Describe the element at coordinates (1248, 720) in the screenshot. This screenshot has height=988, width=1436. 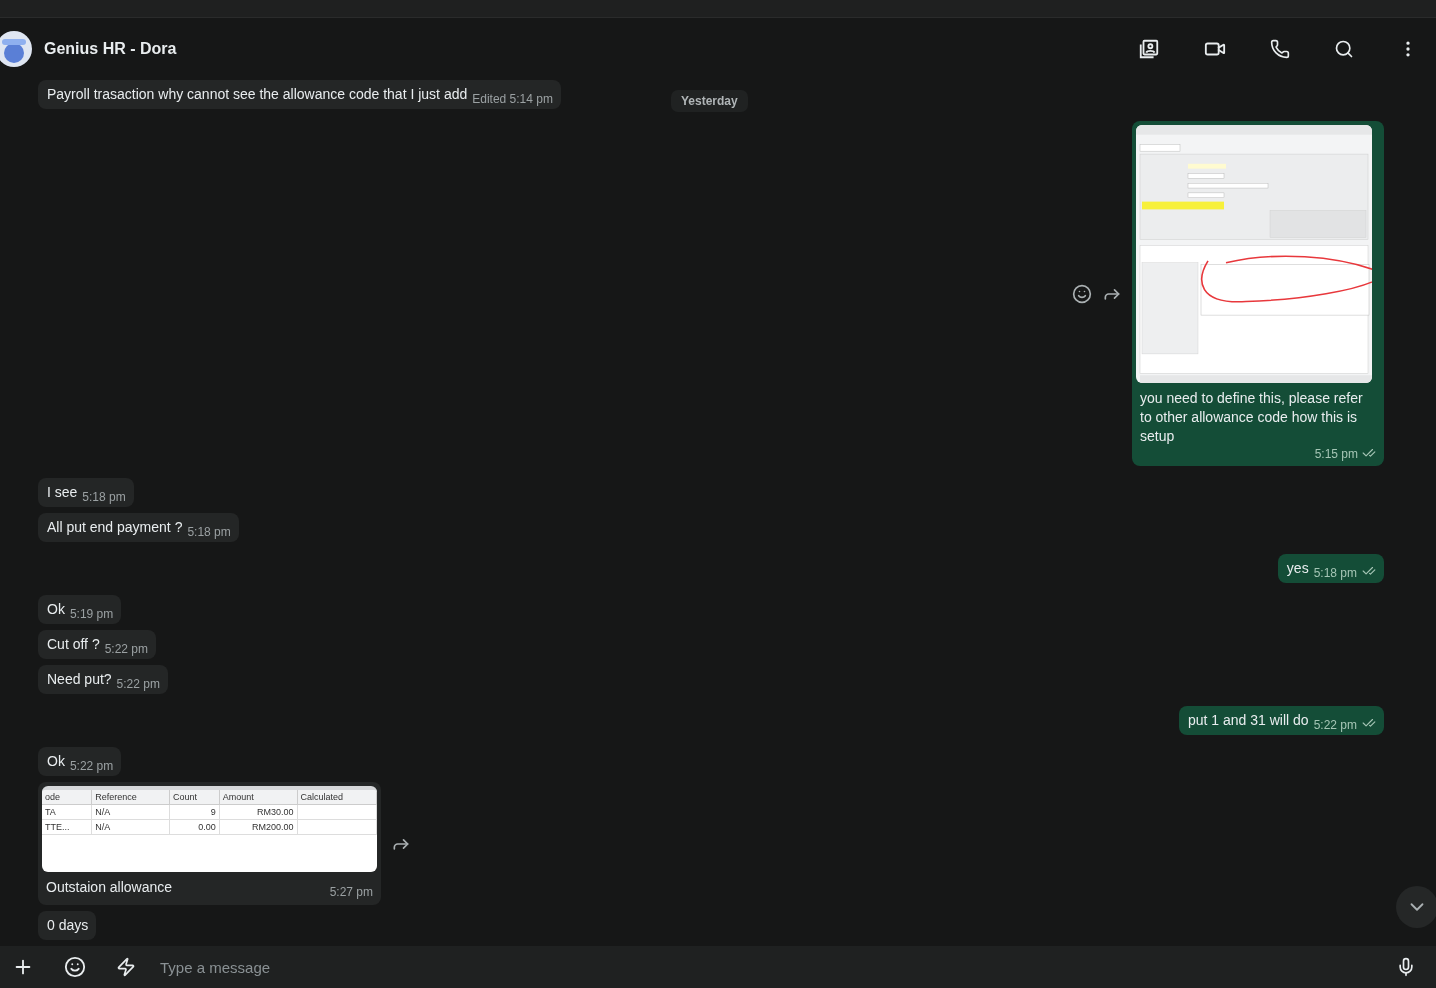
I see `message-text: put 1 and 31 will do` at that location.